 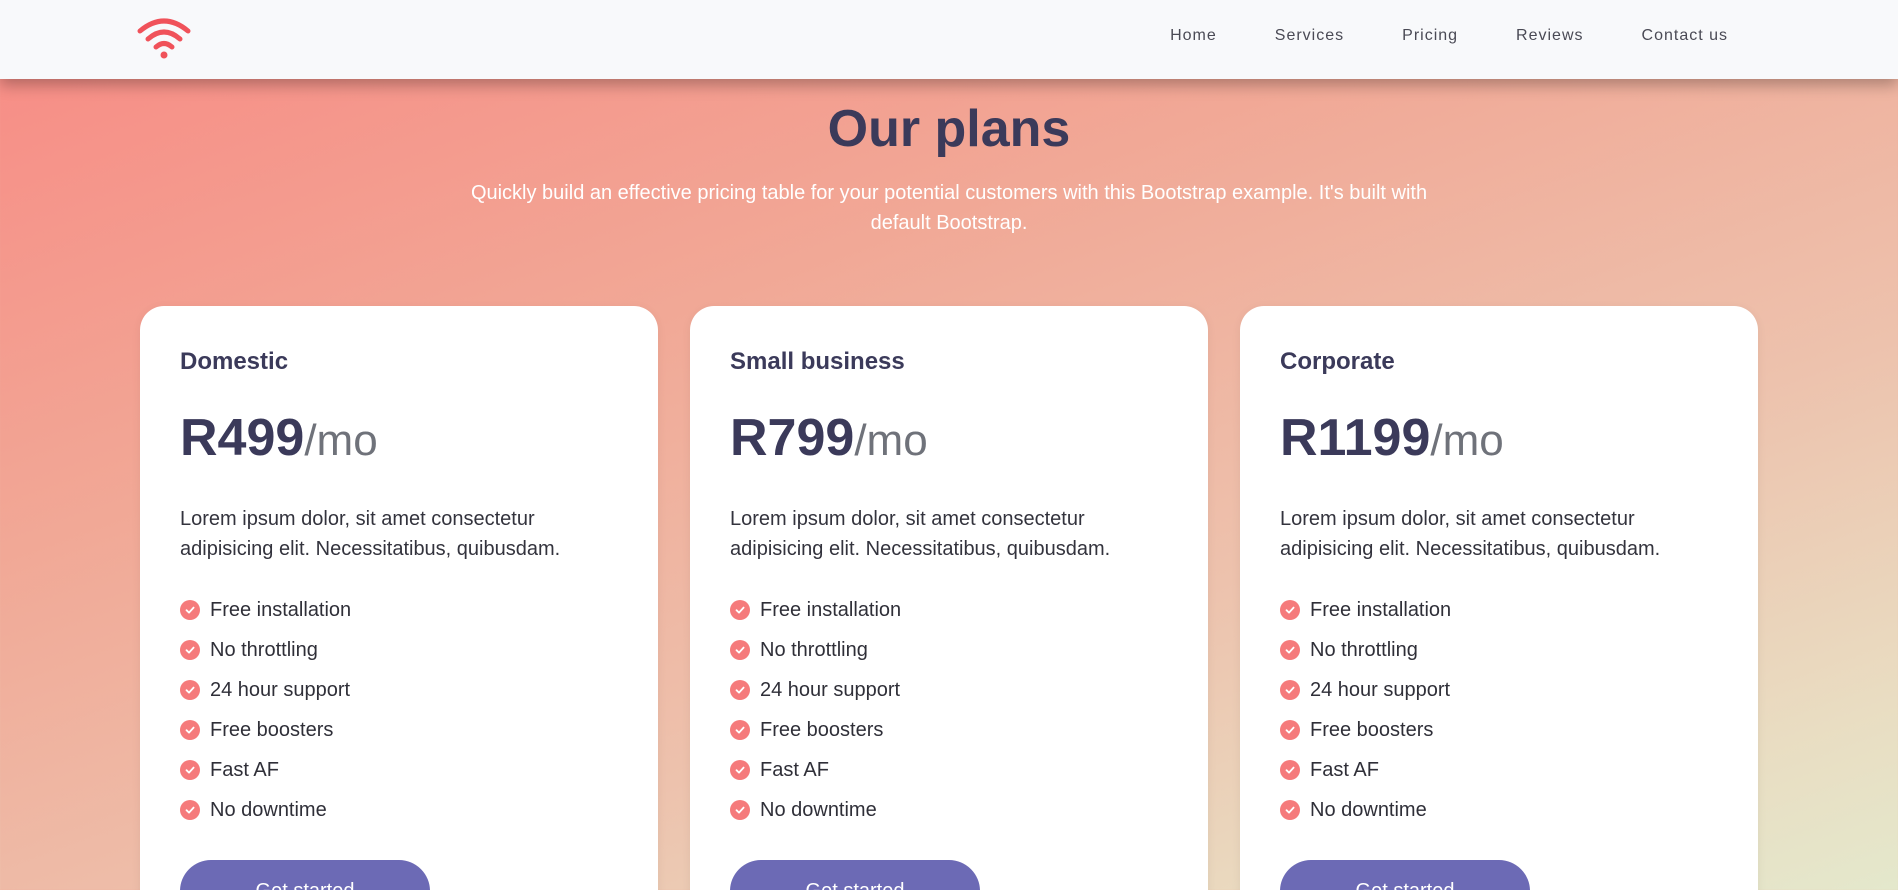 I want to click on wifi-icon, so click(x=164, y=39).